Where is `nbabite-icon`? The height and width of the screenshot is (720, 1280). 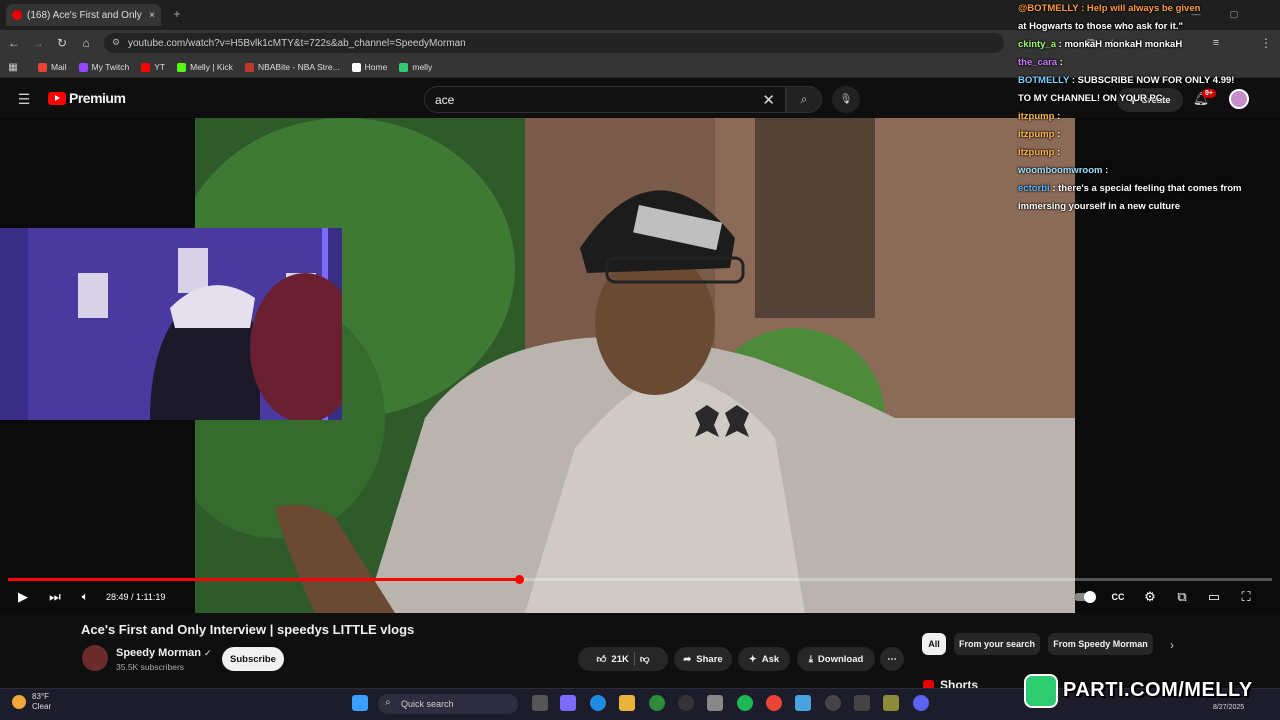
nbabite-icon is located at coordinates (249, 67).